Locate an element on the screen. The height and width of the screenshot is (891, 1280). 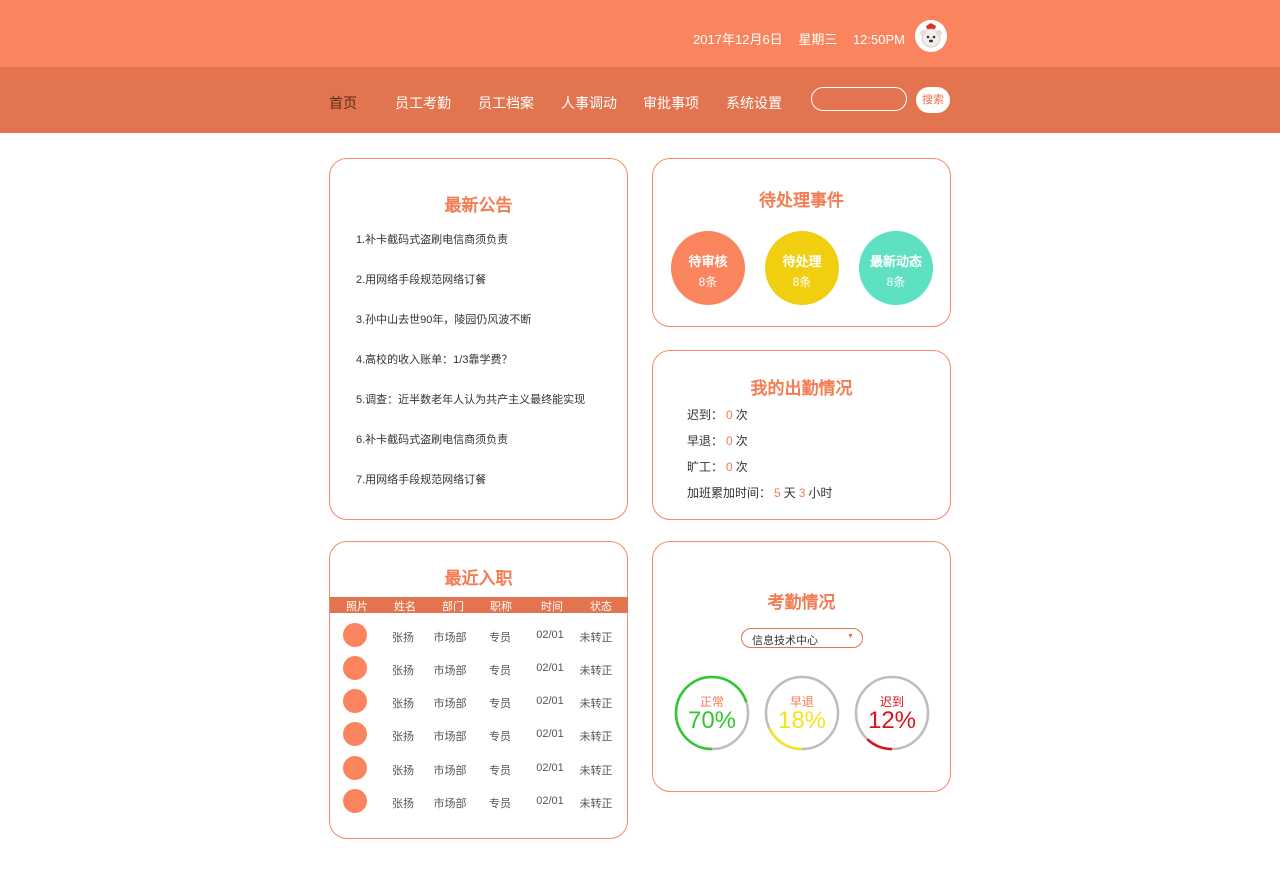
pending-review-button: 待审核 8条 is located at coordinates (708, 268).